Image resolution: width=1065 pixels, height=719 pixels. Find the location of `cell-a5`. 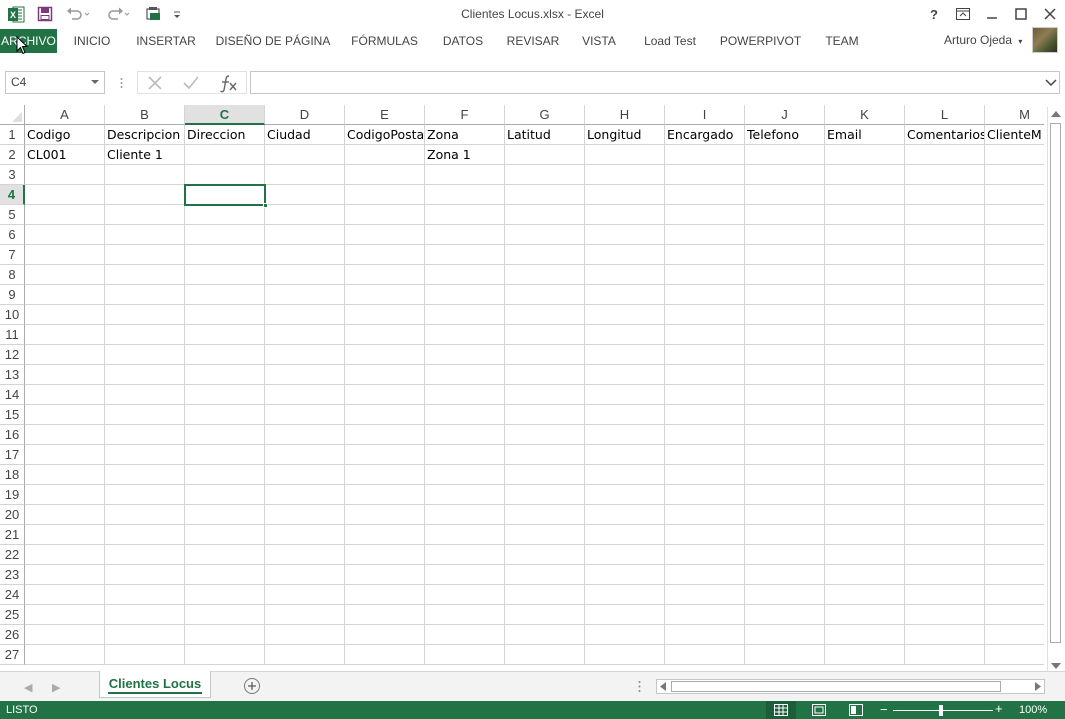

cell-a5 is located at coordinates (65, 215).